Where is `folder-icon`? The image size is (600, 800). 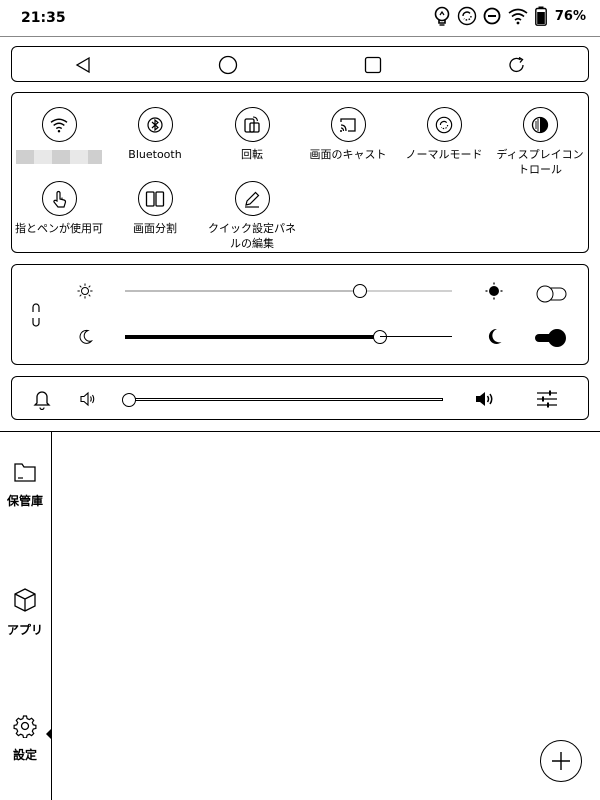 folder-icon is located at coordinates (25, 472).